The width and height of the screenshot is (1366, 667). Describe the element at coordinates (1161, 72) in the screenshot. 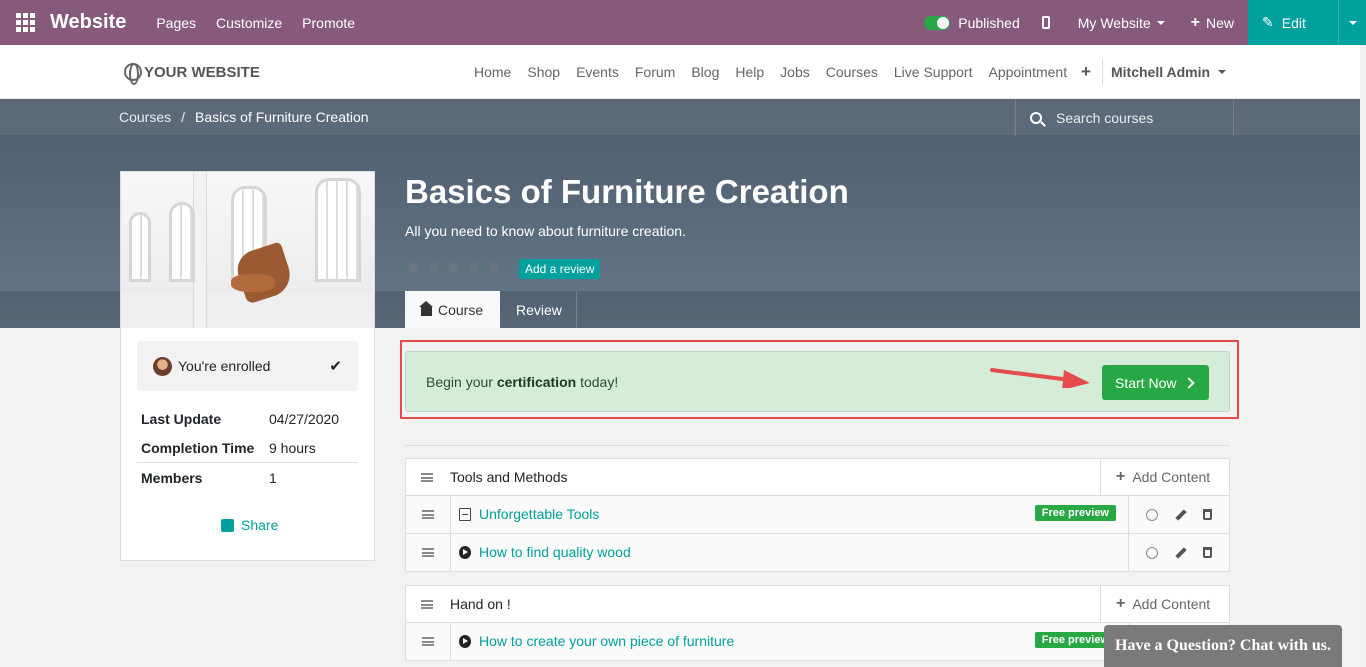

I see `user-name: Mitchell Admin` at that location.